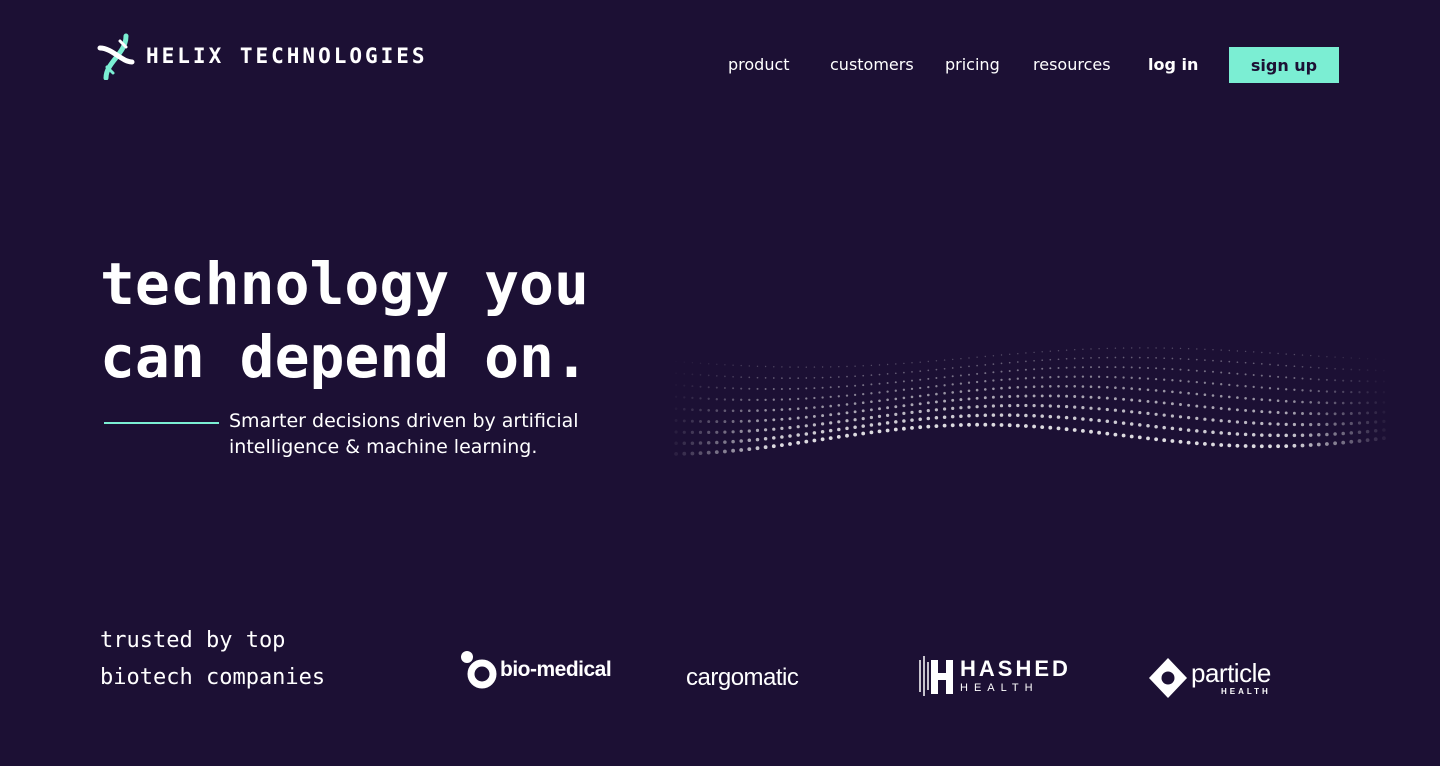  I want to click on nav-item-product: product, so click(759, 65).